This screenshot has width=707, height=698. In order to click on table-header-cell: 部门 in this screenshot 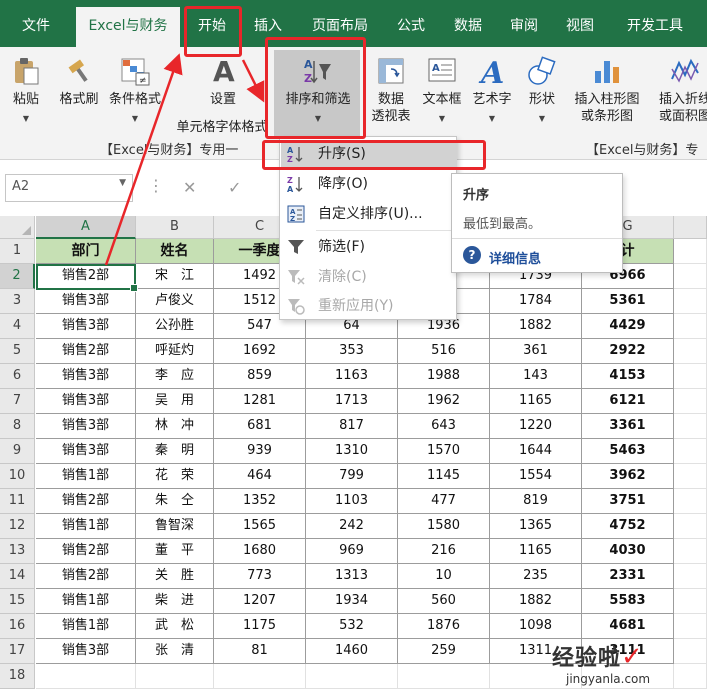, I will do `click(86, 251)`.